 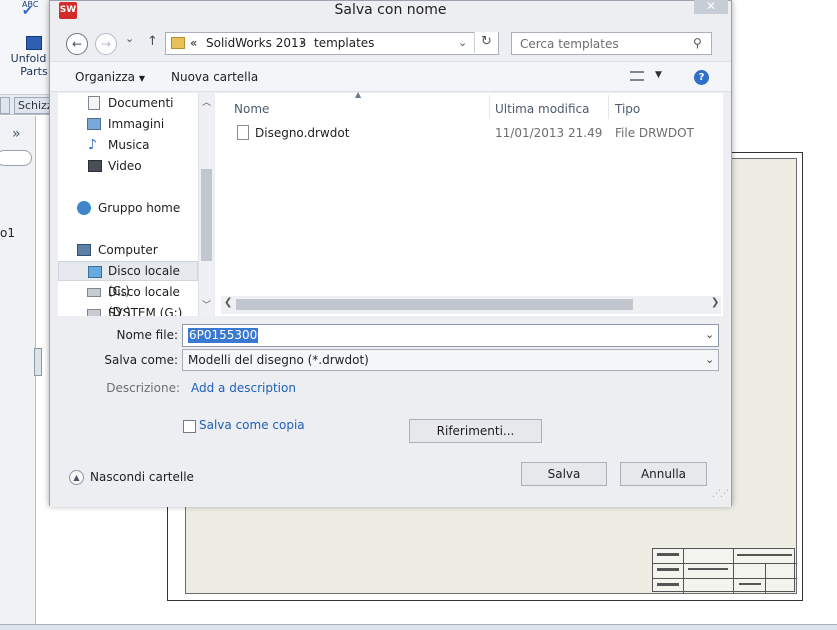 What do you see at coordinates (189, 426) in the screenshot?
I see `save-as-copy-checkbox` at bounding box center [189, 426].